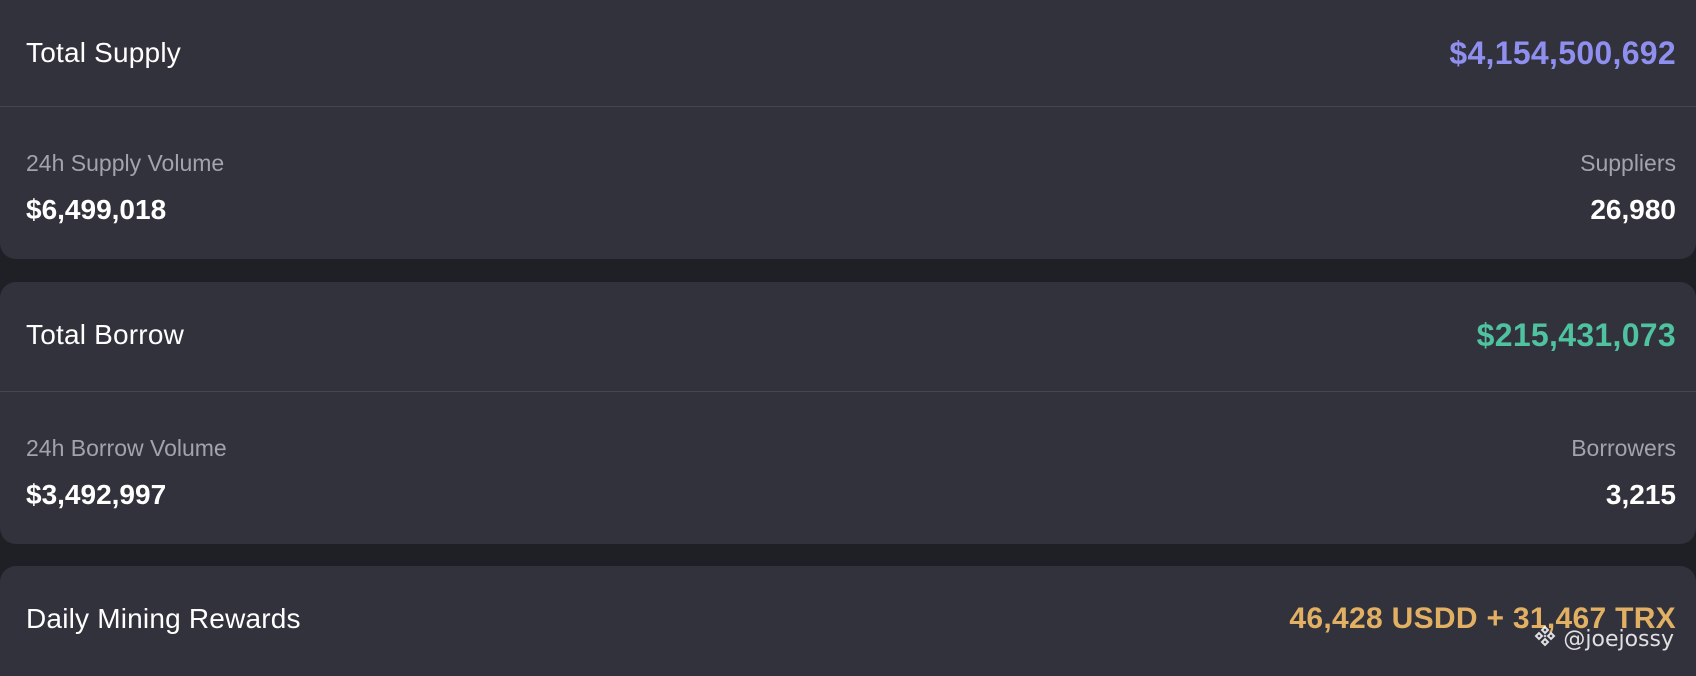  Describe the element at coordinates (105, 334) in the screenshot. I see `total-borrow-title: Total Borrow` at that location.